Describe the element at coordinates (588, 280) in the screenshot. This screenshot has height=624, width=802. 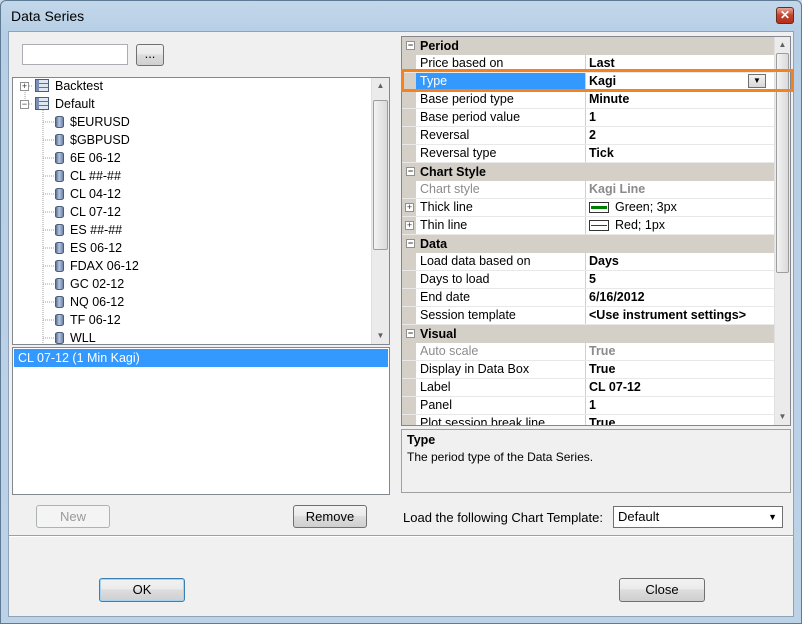
I see `prop-row: Days to load 5` at that location.